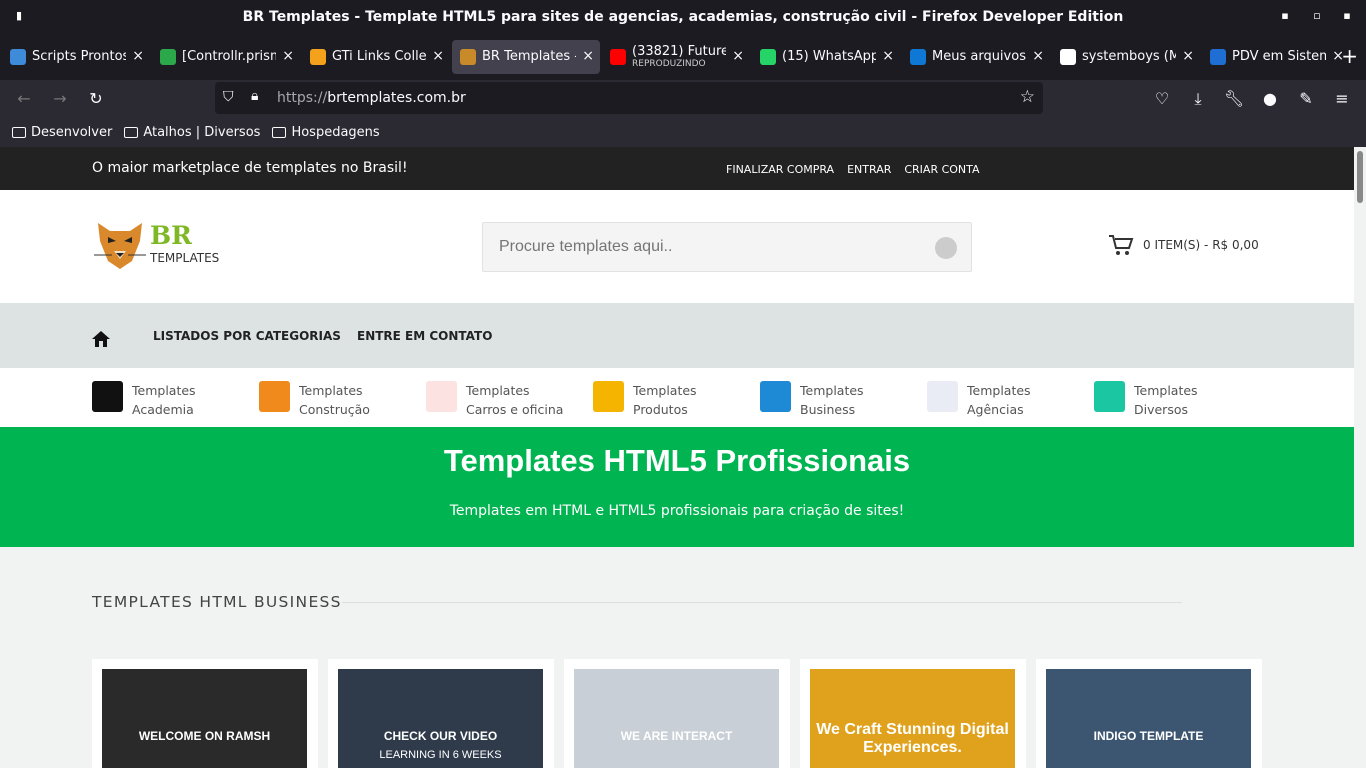 The width and height of the screenshot is (1366, 768). Describe the element at coordinates (1109, 396) in the screenshot. I see `plus-icon` at that location.